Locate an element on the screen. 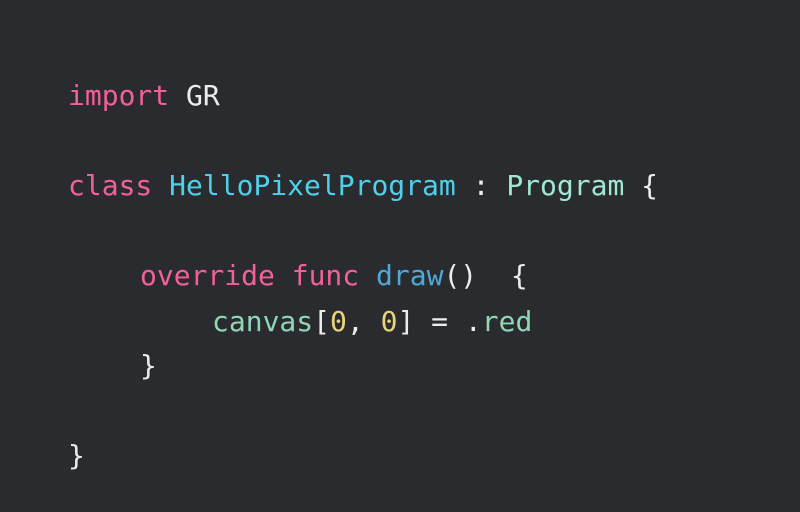 Image resolution: width=800 pixels, height=512 pixels. subscript-close: ] is located at coordinates (406, 321).